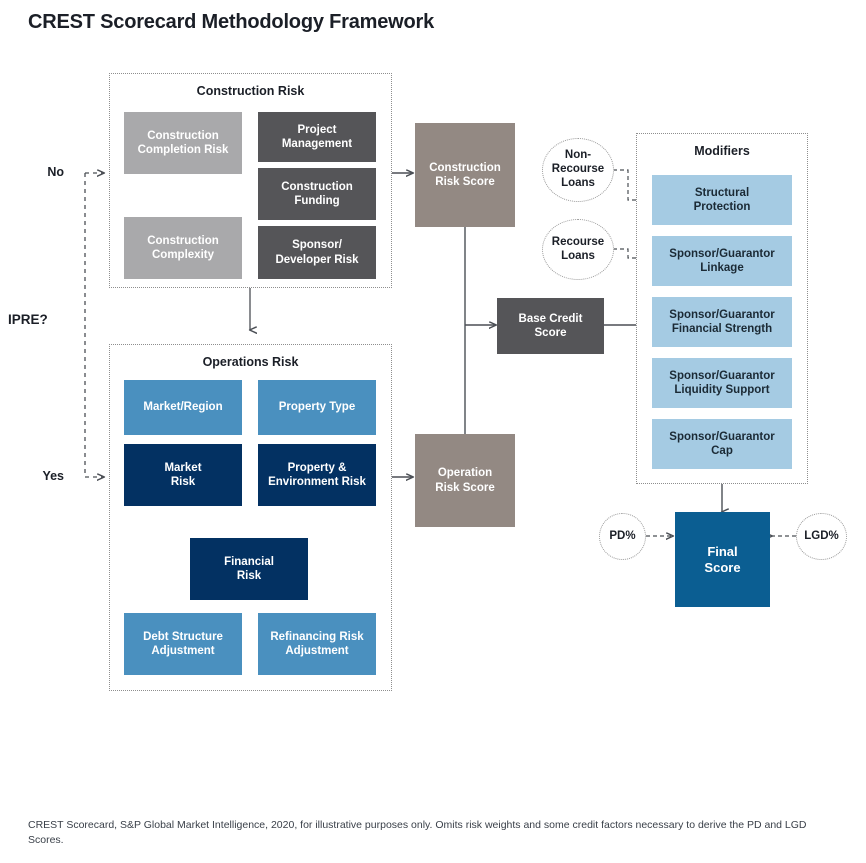  What do you see at coordinates (317, 245) in the screenshot?
I see `box-line-1: Sponsor/` at bounding box center [317, 245].